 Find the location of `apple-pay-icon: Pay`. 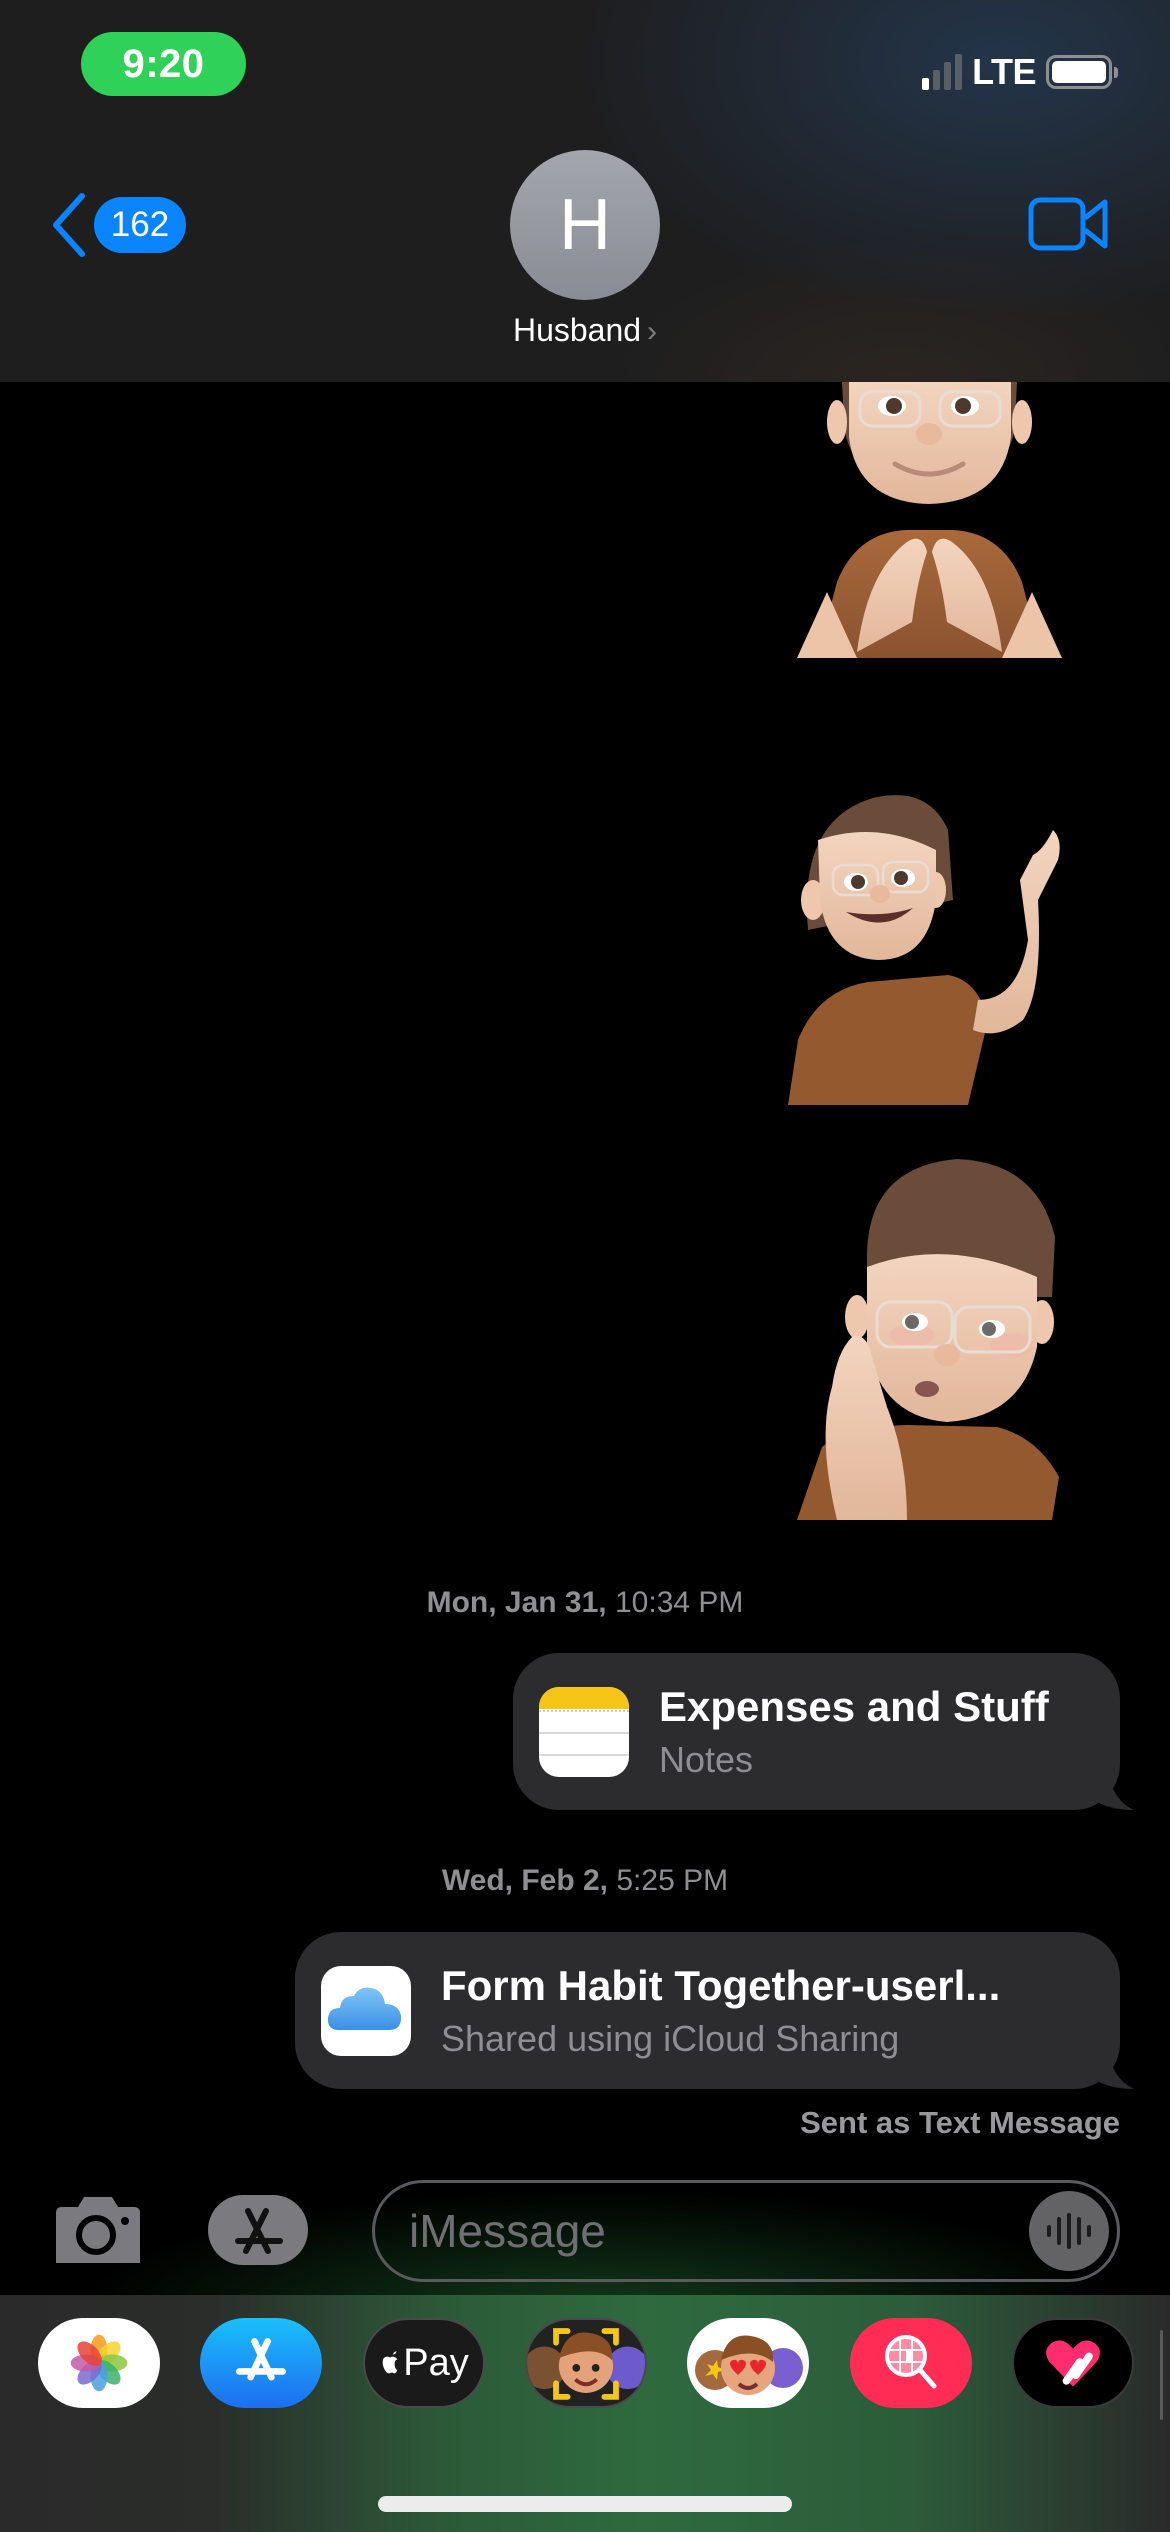

apple-pay-icon: Pay is located at coordinates (424, 2363).